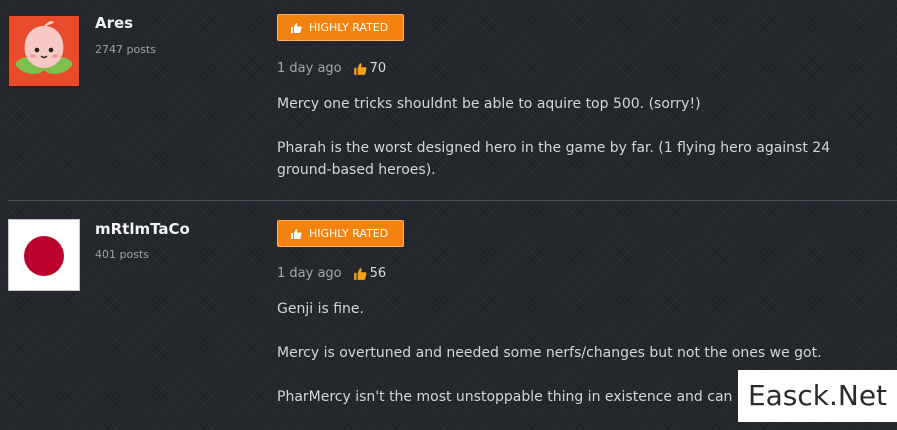 The width and height of the screenshot is (897, 430). I want to click on username: Ares, so click(114, 23).